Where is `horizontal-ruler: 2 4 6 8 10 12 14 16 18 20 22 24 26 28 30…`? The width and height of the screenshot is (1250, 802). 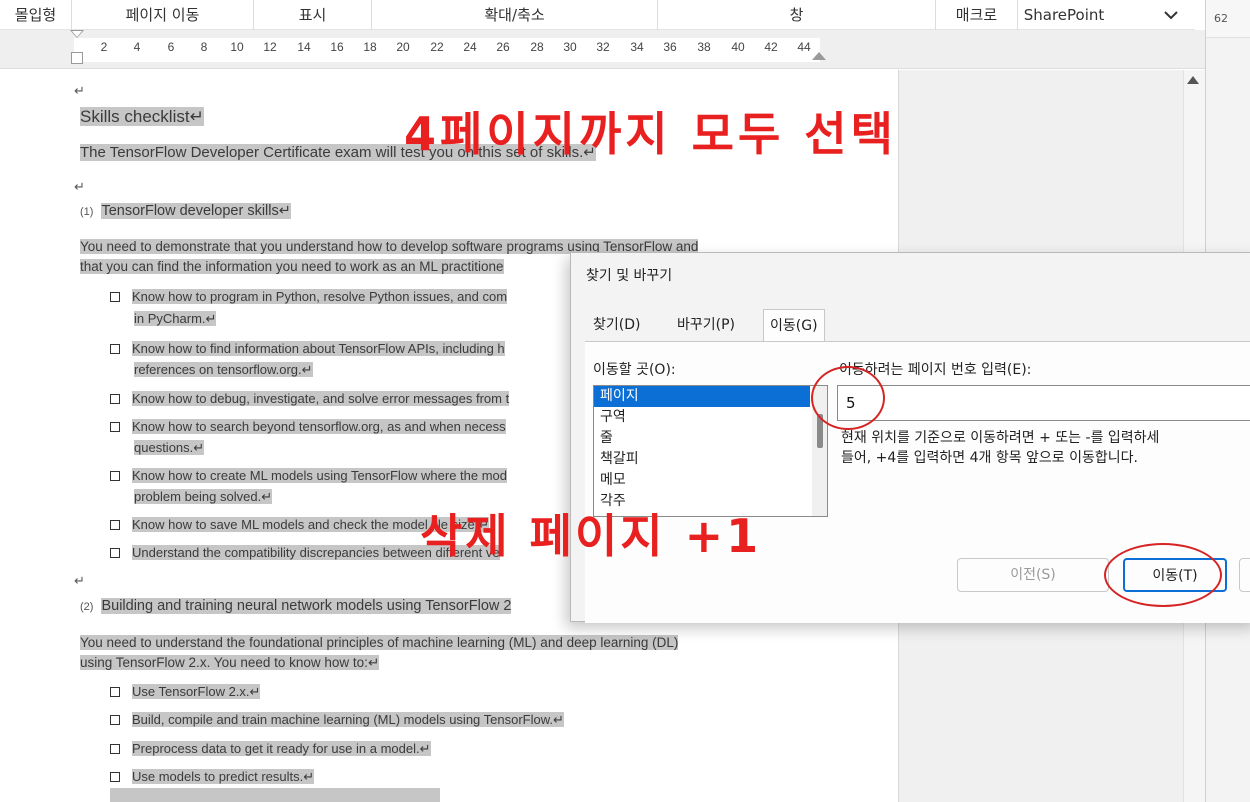
horizontal-ruler: 2 4 6 8 10 12 14 16 18 20 22 24 26 28 30… is located at coordinates (602, 49).